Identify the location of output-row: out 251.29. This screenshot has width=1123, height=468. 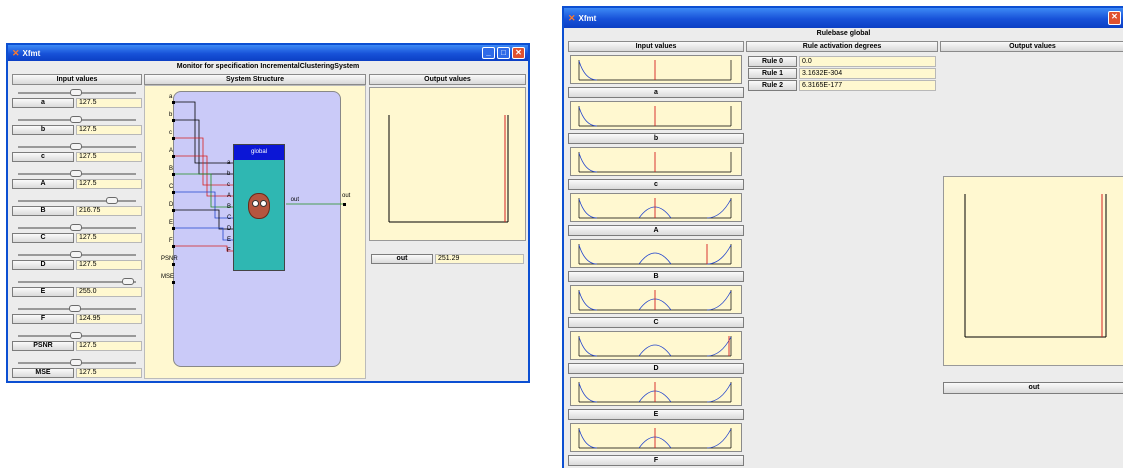
(447, 259).